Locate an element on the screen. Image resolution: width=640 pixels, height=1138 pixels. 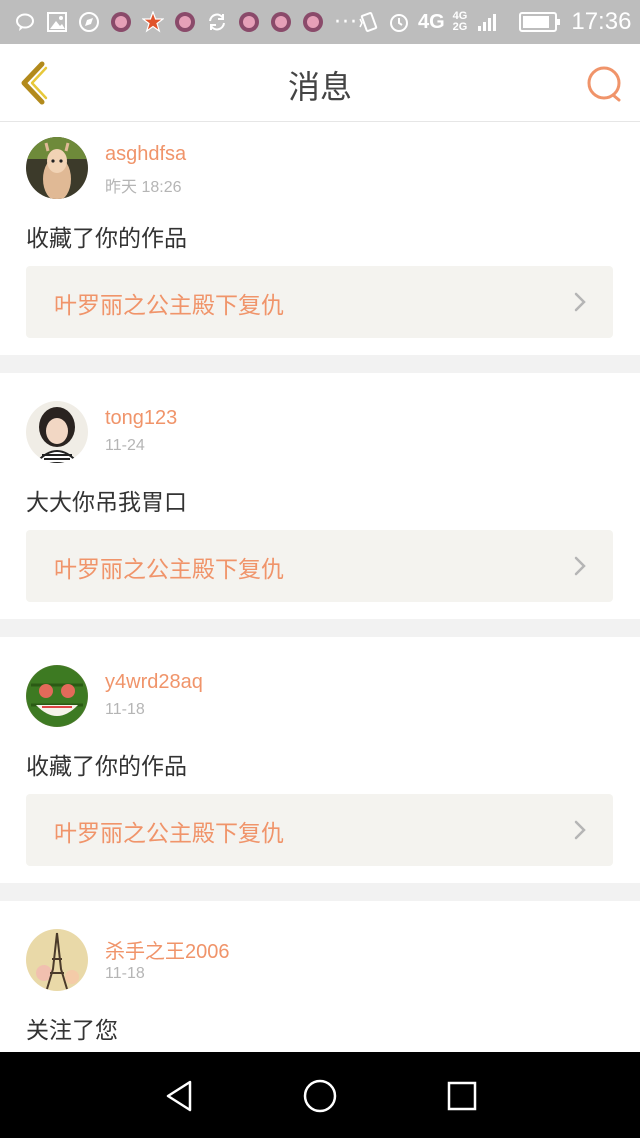
search-icon is located at coordinates (604, 84).